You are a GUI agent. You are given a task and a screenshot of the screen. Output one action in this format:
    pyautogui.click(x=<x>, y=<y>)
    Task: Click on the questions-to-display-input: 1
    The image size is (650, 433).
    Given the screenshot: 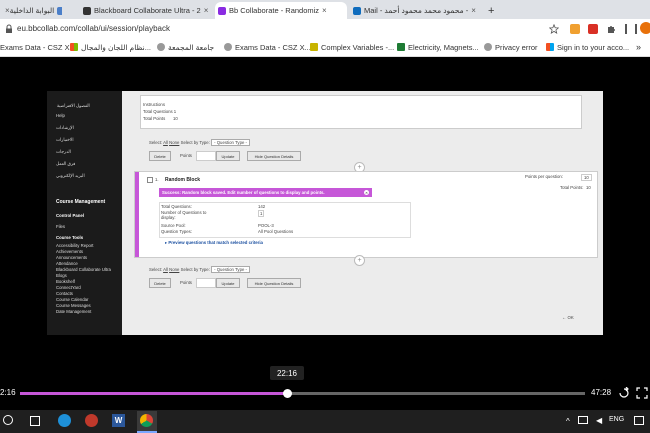 What is the action you would take?
    pyautogui.click(x=261, y=213)
    